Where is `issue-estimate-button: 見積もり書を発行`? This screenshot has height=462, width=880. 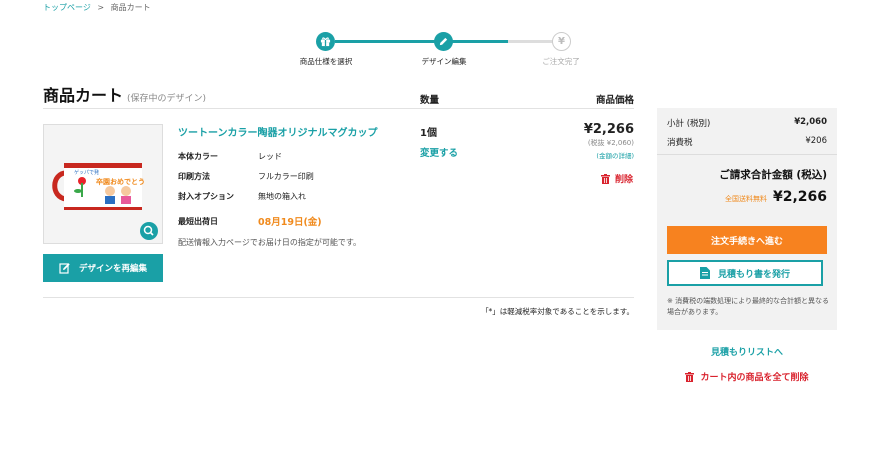 issue-estimate-button: 見積もり書を発行 is located at coordinates (745, 273).